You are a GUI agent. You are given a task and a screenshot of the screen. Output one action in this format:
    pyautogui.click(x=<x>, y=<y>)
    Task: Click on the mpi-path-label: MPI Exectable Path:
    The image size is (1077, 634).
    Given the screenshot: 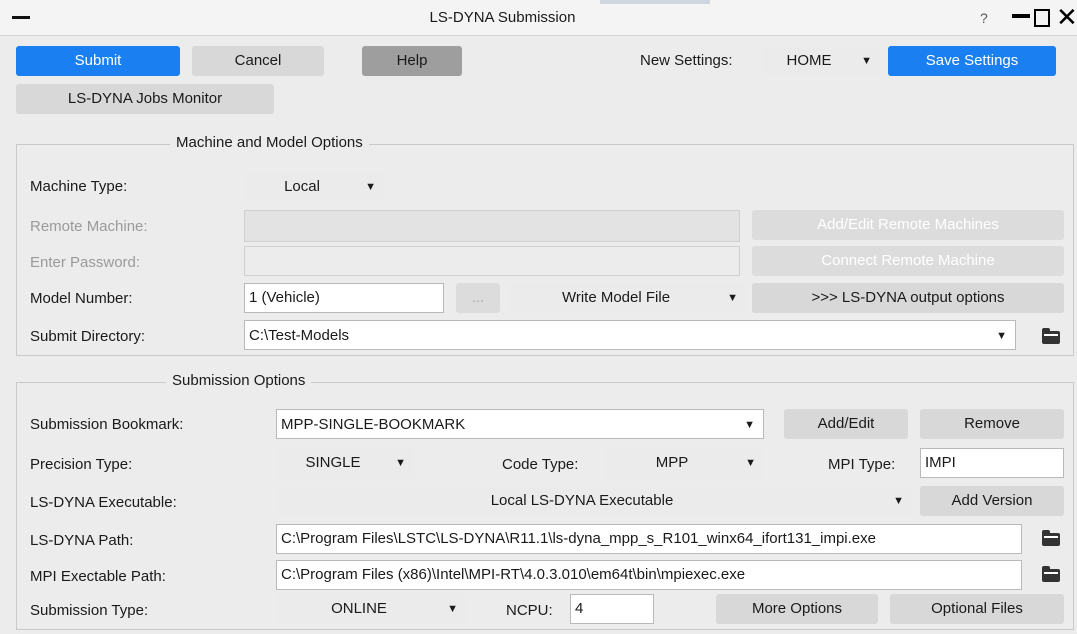 What is the action you would take?
    pyautogui.click(x=98, y=576)
    